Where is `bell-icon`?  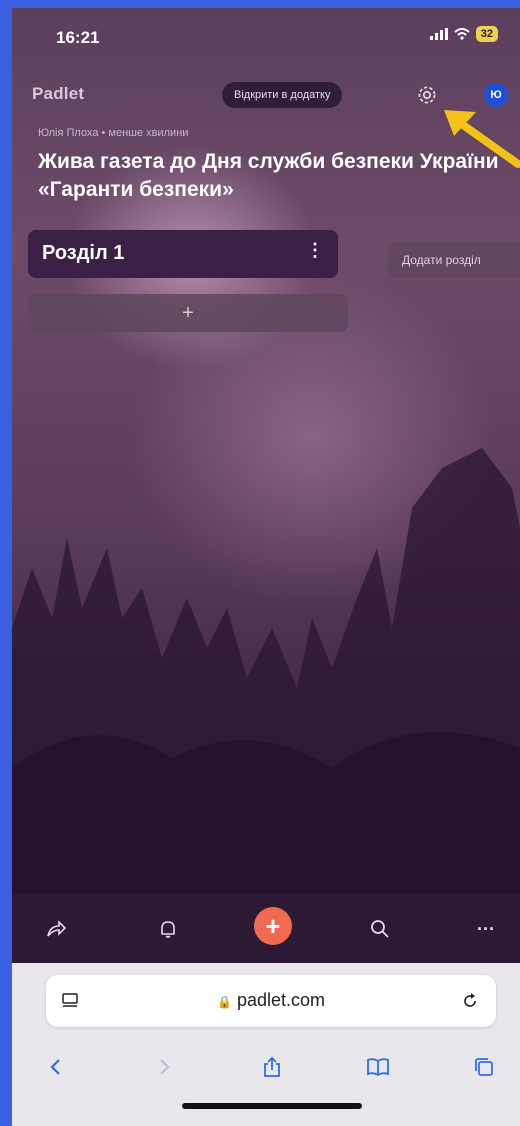
bell-icon is located at coordinates (168, 929).